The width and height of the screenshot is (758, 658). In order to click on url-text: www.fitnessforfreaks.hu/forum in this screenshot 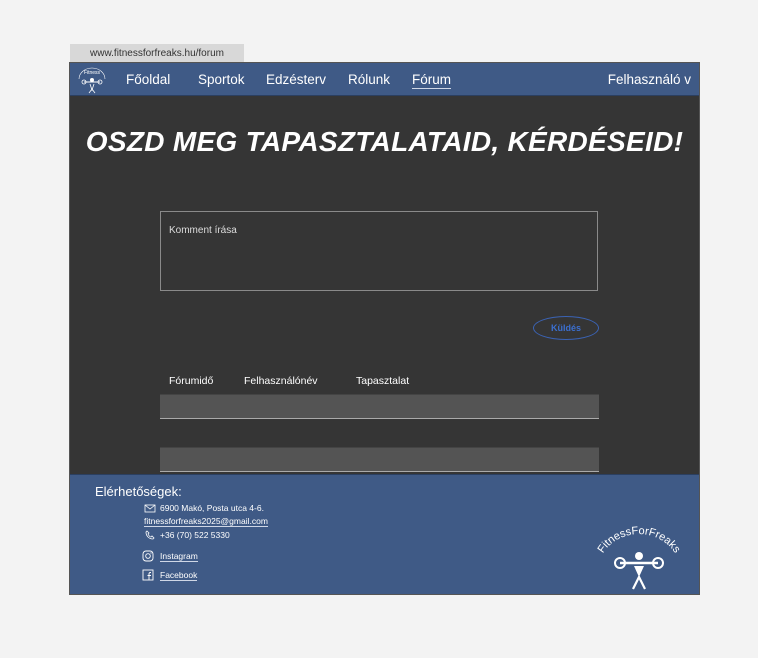, I will do `click(157, 53)`.